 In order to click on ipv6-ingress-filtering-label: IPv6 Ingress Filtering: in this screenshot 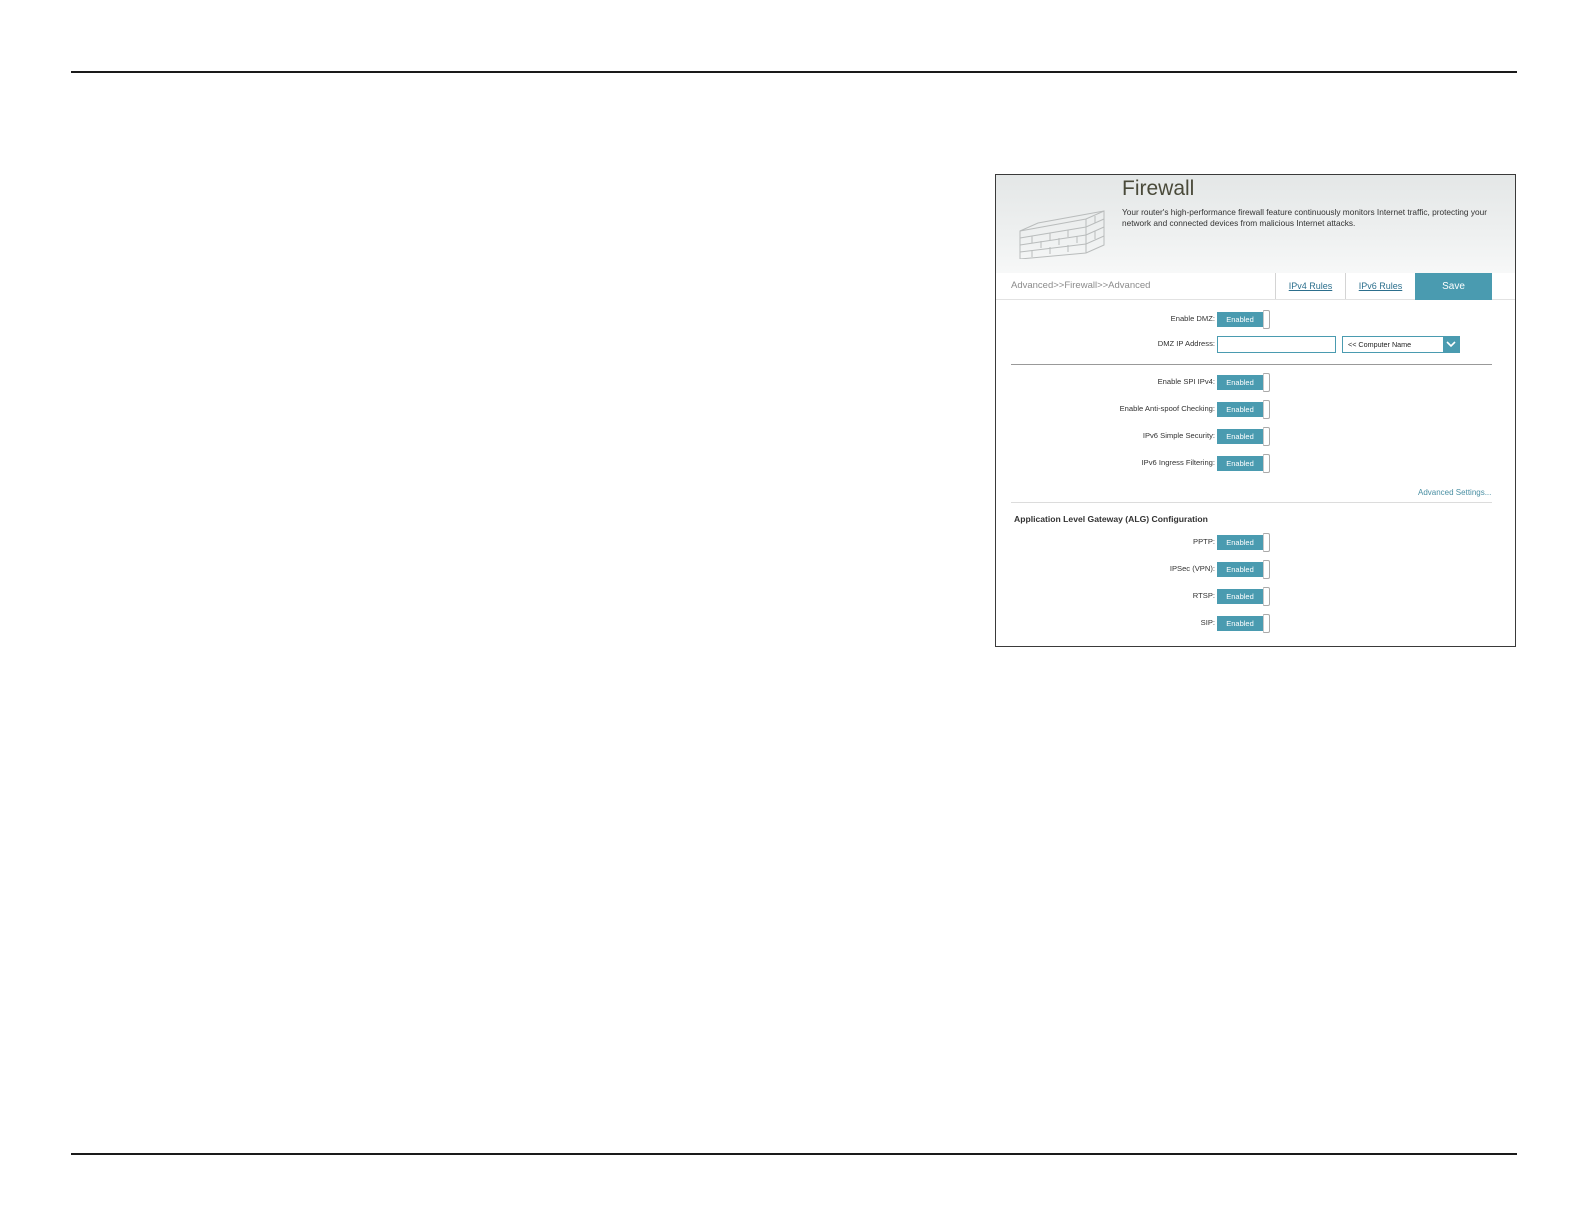, I will do `click(1178, 462)`.